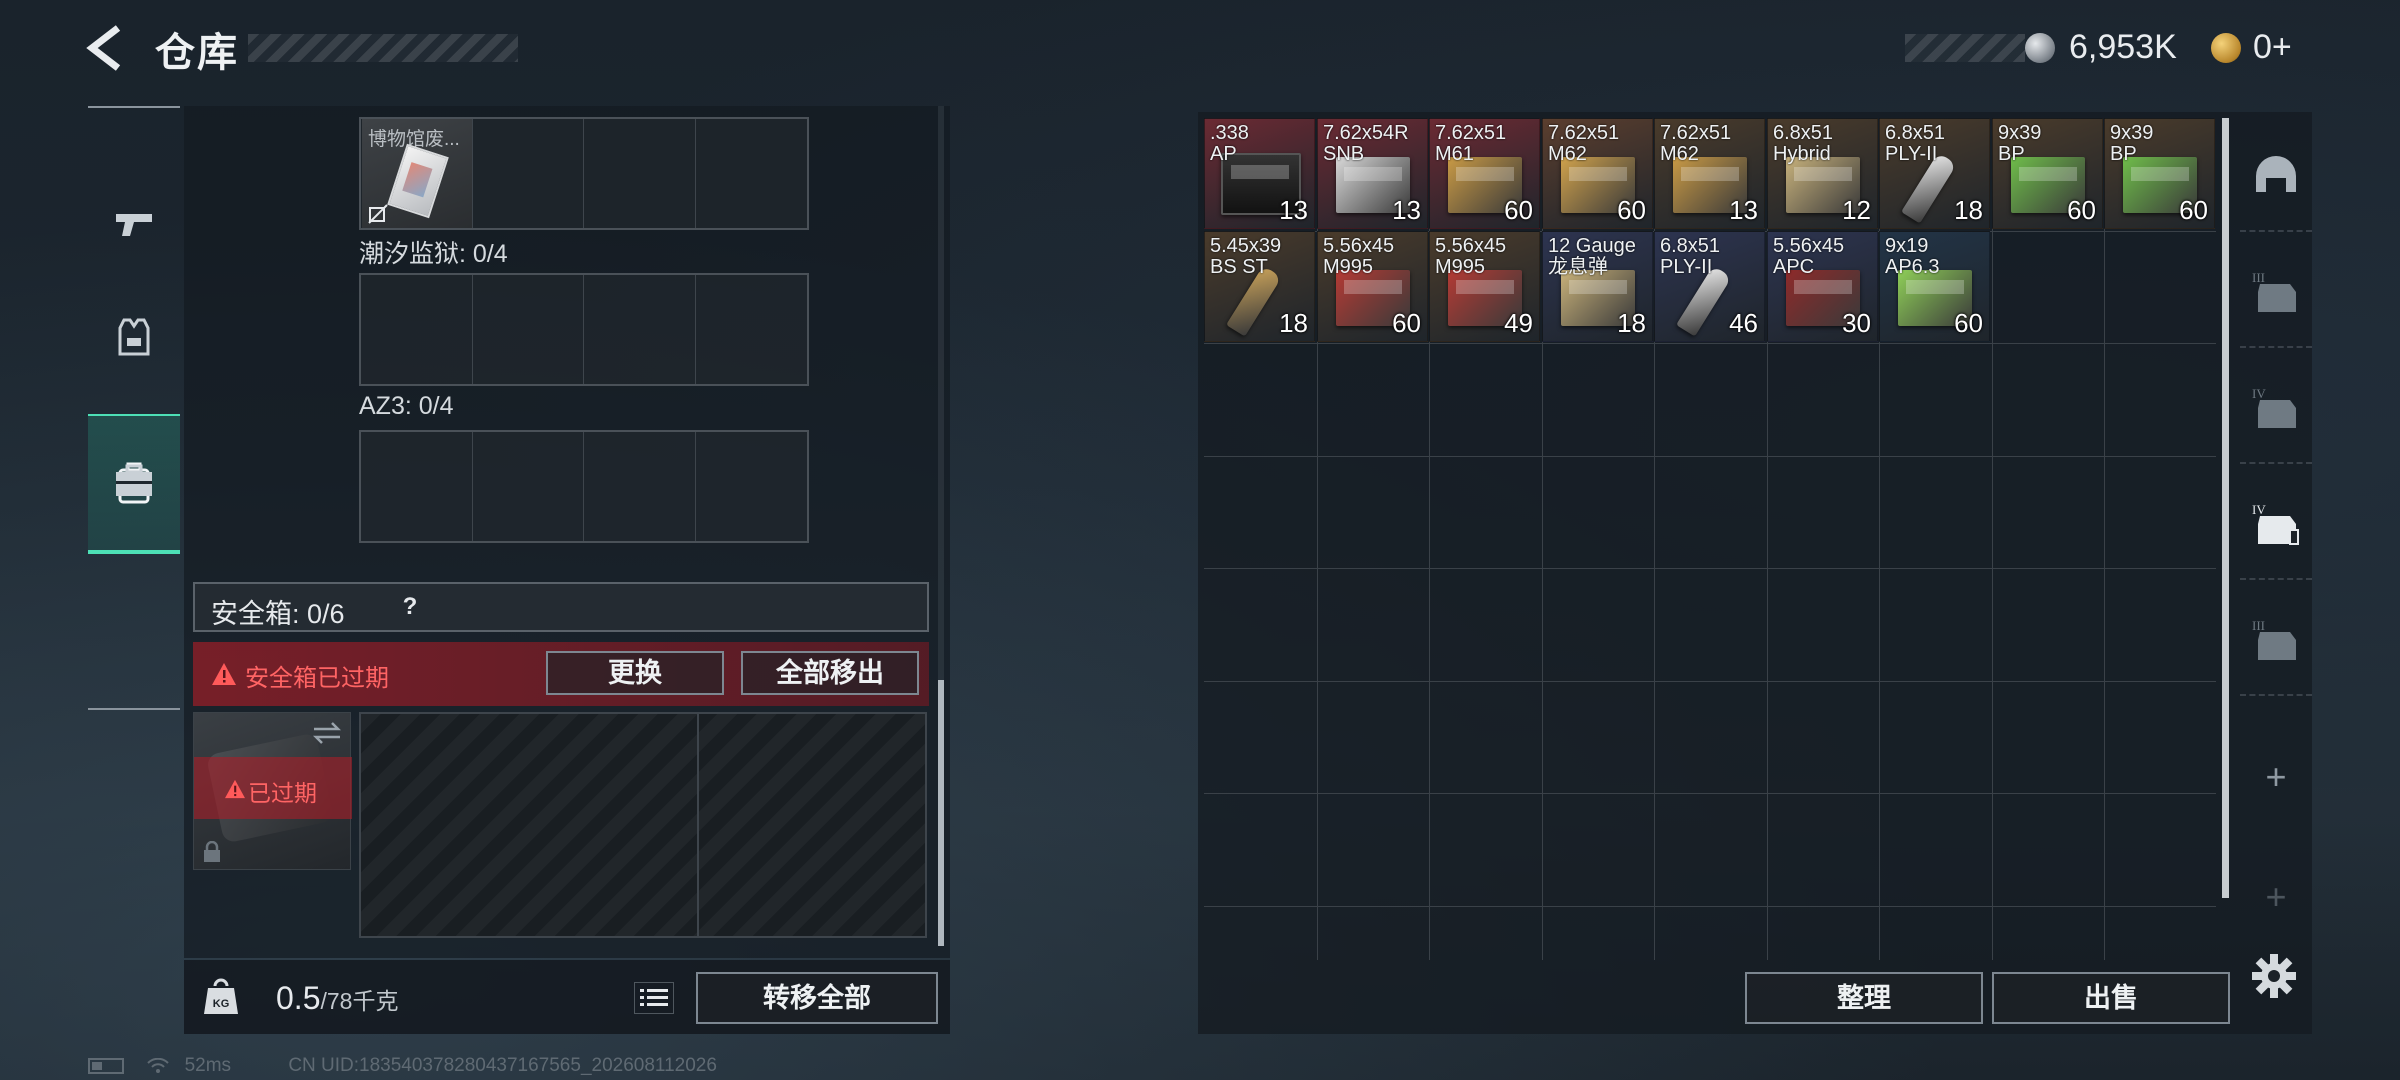 The image size is (2400, 1080). Describe the element at coordinates (212, 851) in the screenshot. I see `lock-icon` at that location.